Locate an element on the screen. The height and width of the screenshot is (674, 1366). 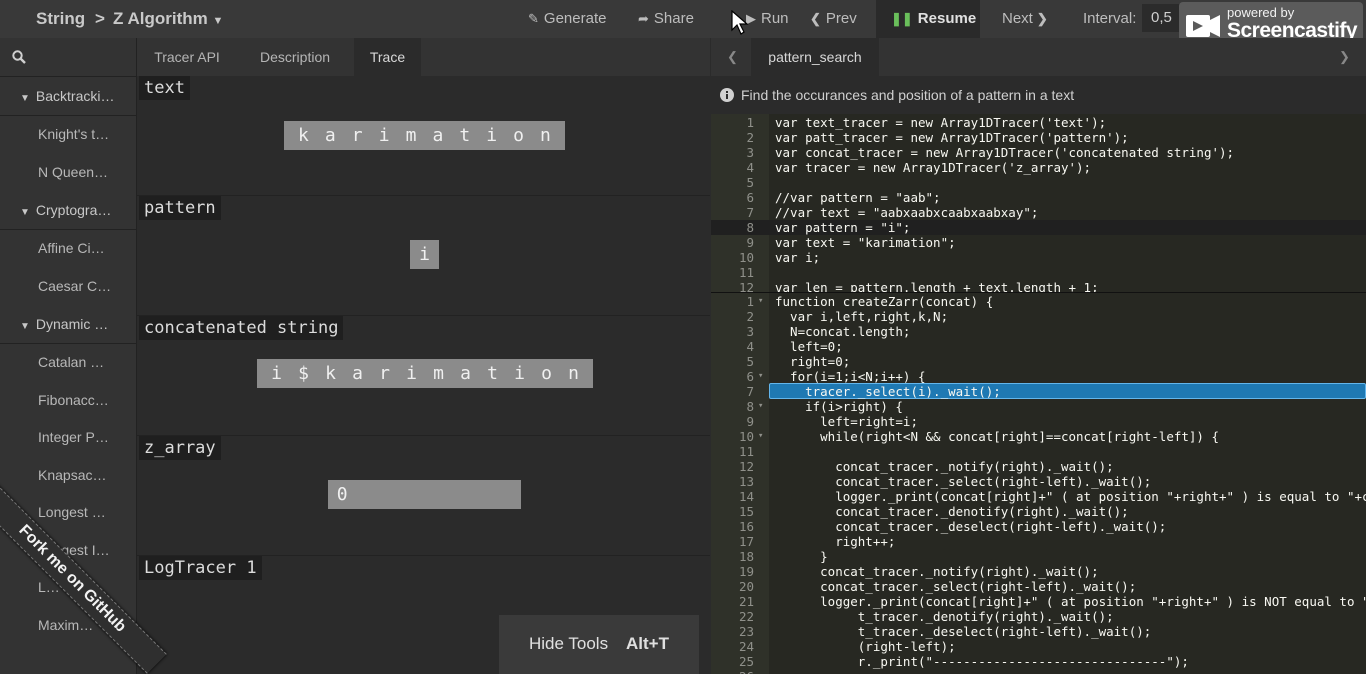
tab-tracer-api: Tracer API is located at coordinates (187, 57).